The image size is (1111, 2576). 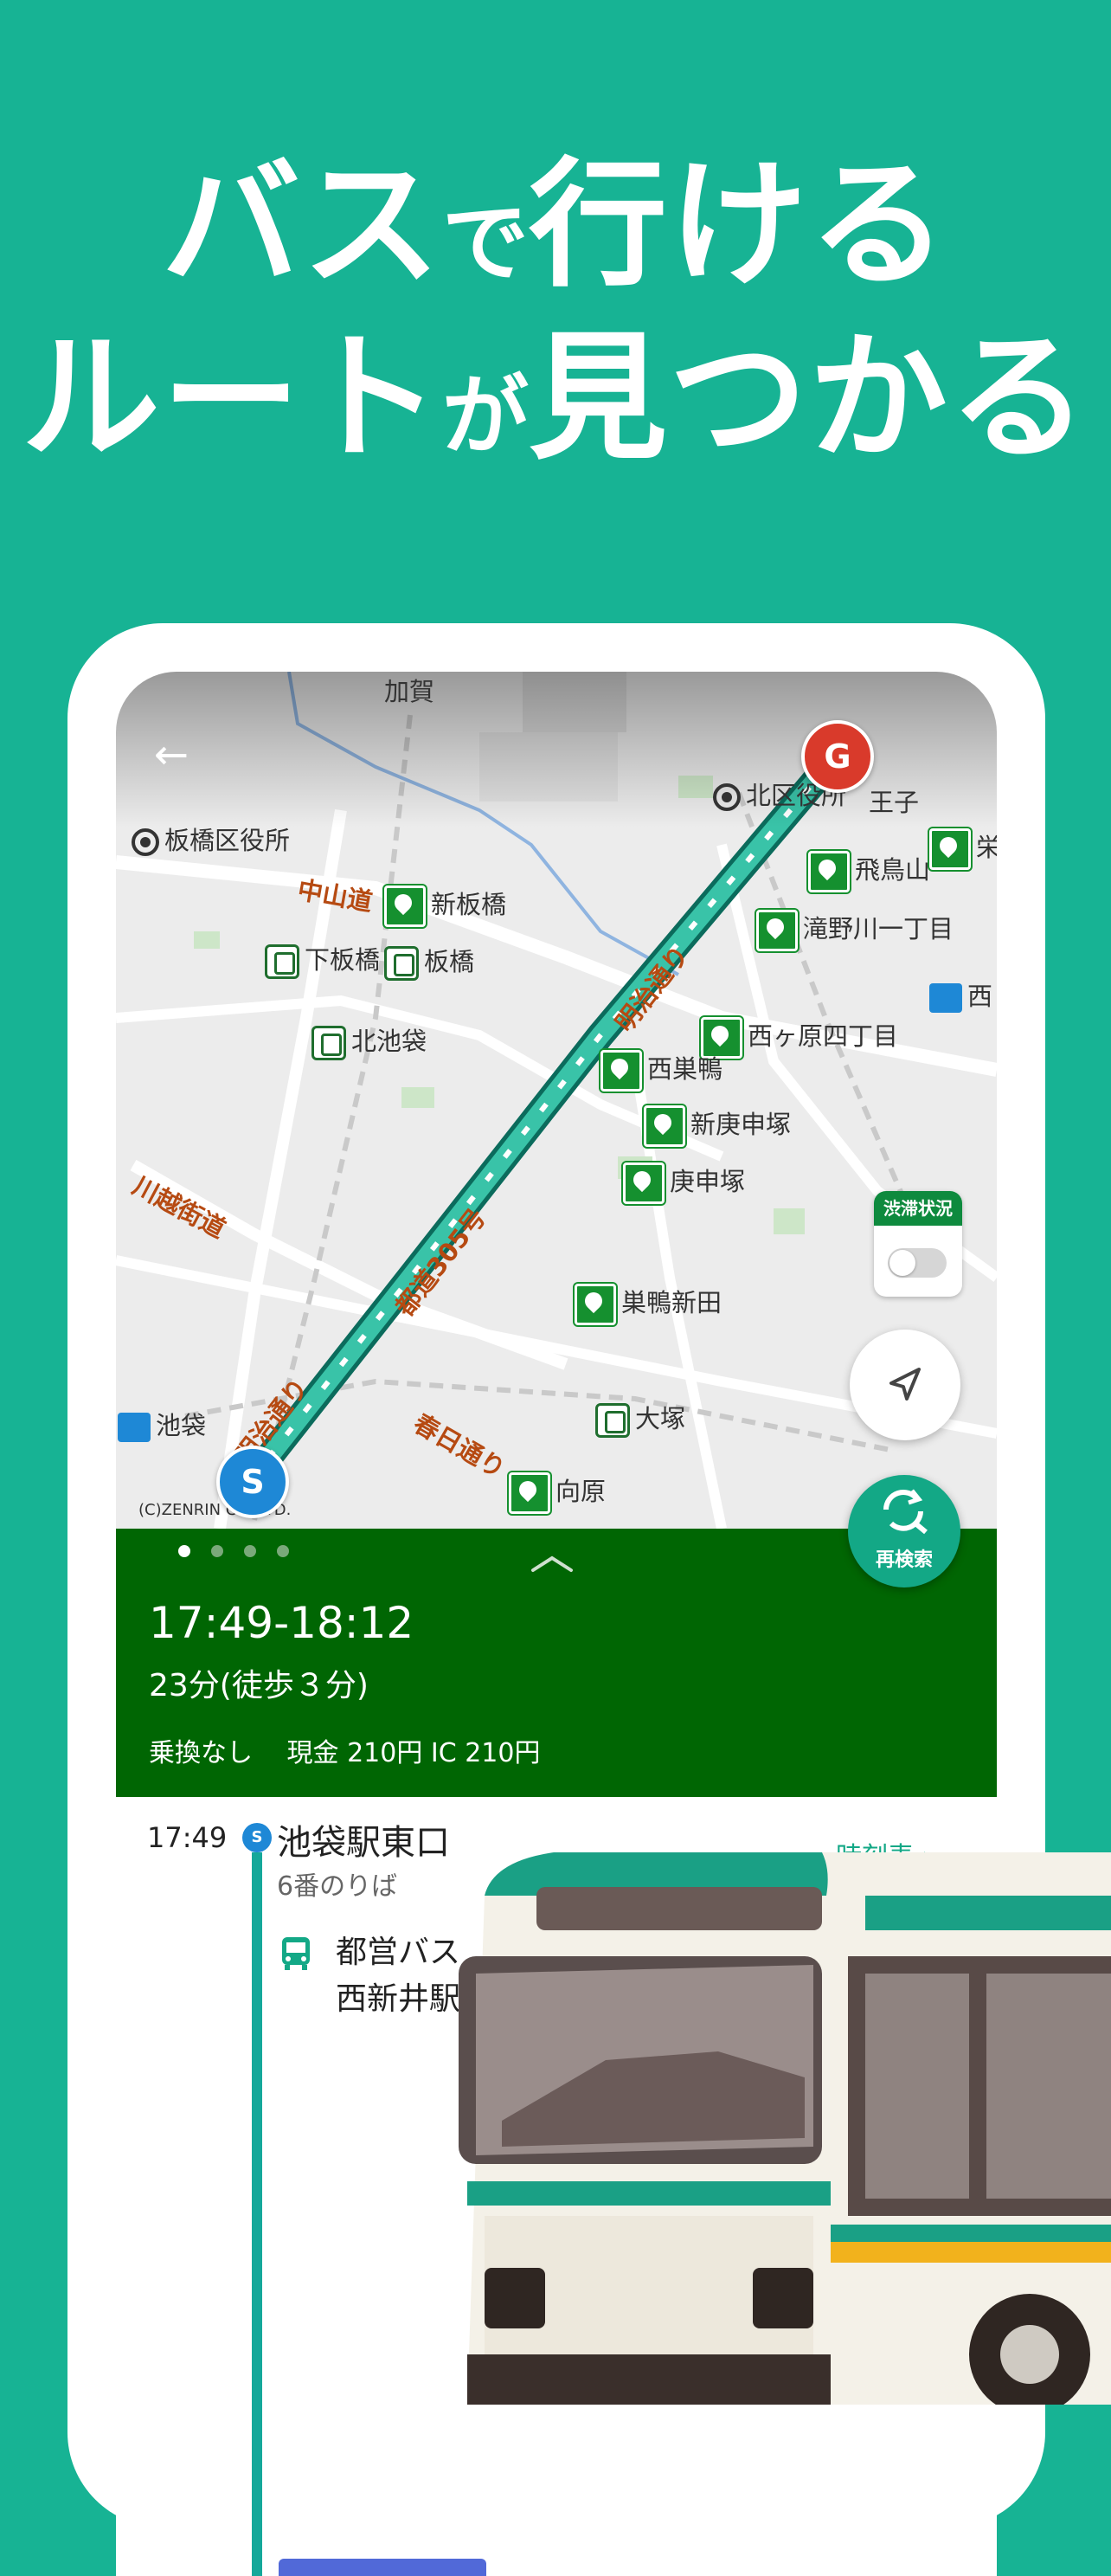 I want to click on map-label: 巣鴨新田, so click(x=648, y=1304).